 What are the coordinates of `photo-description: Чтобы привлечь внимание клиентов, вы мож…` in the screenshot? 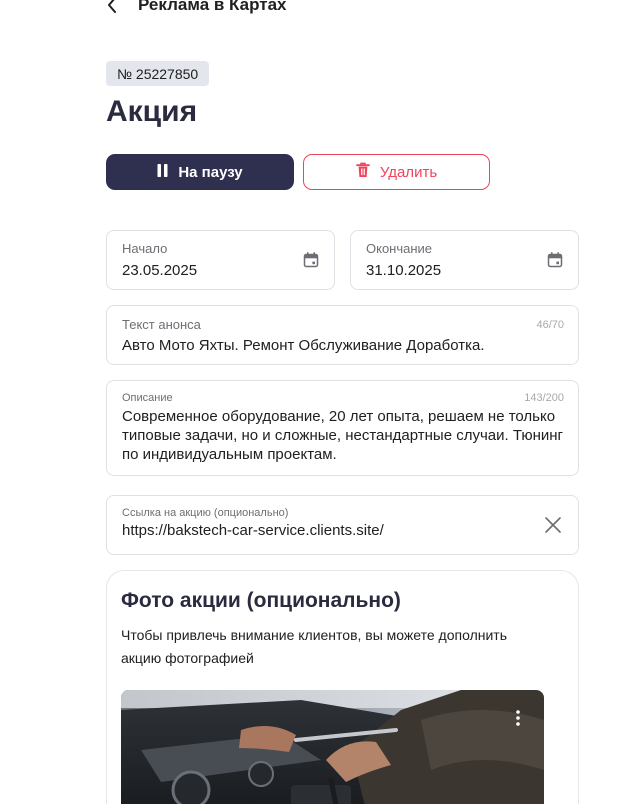 It's located at (314, 646).